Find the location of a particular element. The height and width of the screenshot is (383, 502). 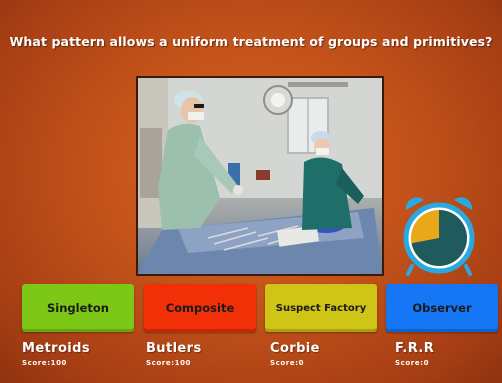

player-panel: Butlers Score:100 is located at coordinates (174, 354).